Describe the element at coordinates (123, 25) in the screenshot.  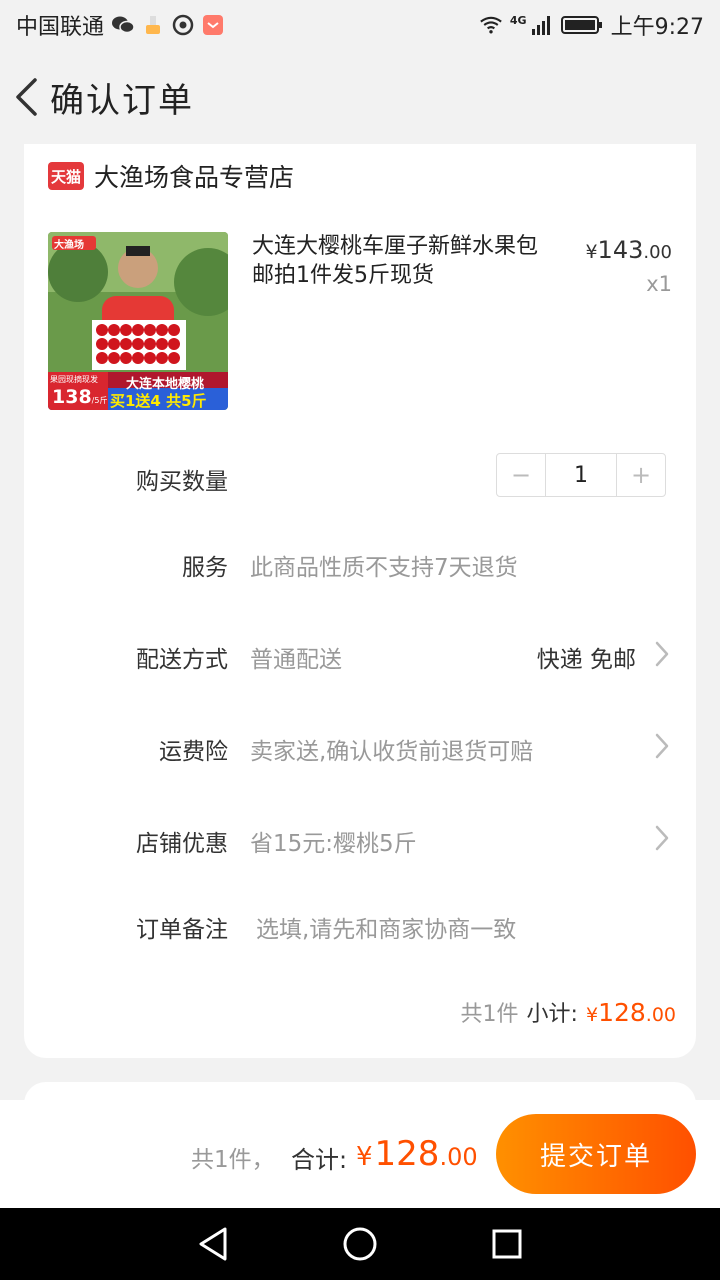
I see `wechat-icon` at that location.